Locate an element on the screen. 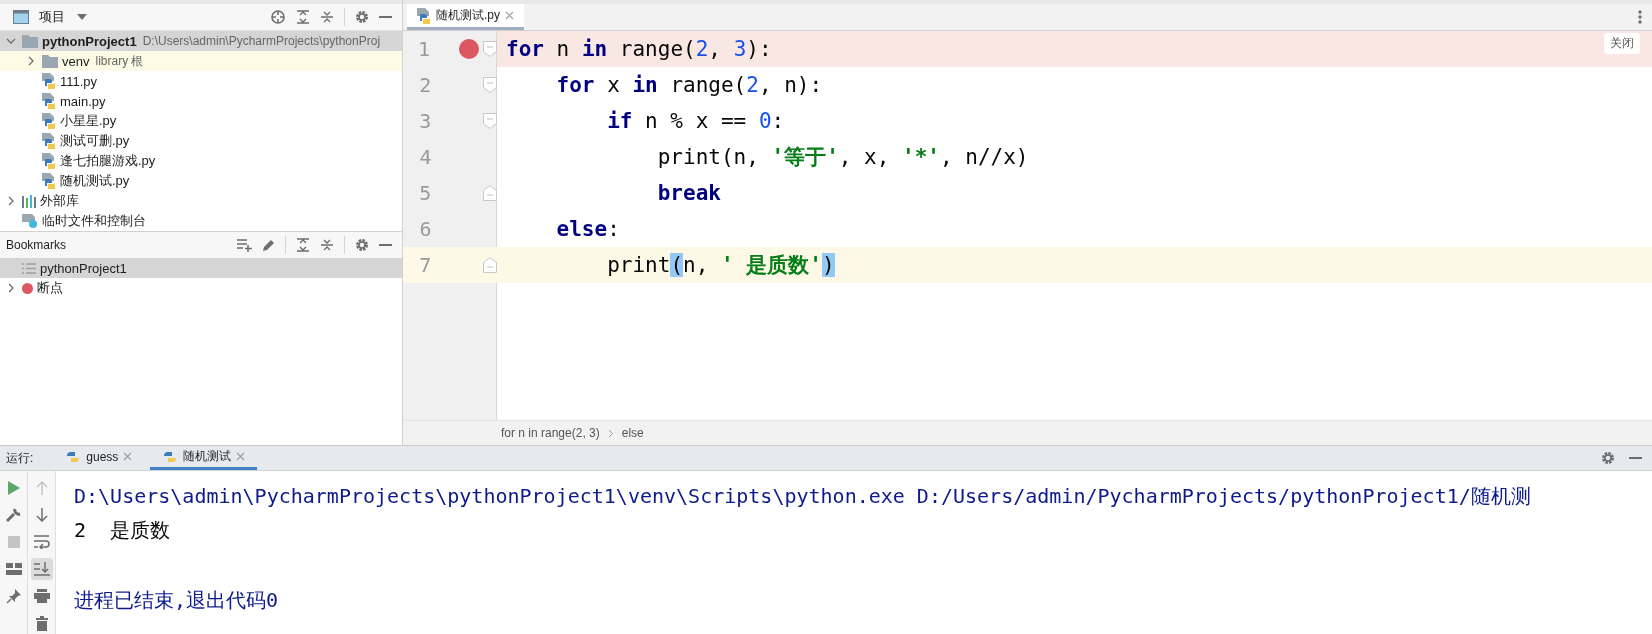  add-list-icon is located at coordinates (244, 245).